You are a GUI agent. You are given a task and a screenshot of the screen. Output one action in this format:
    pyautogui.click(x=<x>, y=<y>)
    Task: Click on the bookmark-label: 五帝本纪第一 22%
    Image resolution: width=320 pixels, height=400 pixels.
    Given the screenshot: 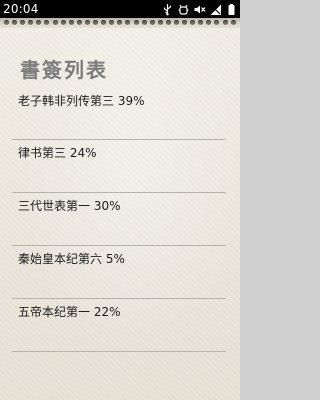 What is the action you would take?
    pyautogui.click(x=69, y=312)
    